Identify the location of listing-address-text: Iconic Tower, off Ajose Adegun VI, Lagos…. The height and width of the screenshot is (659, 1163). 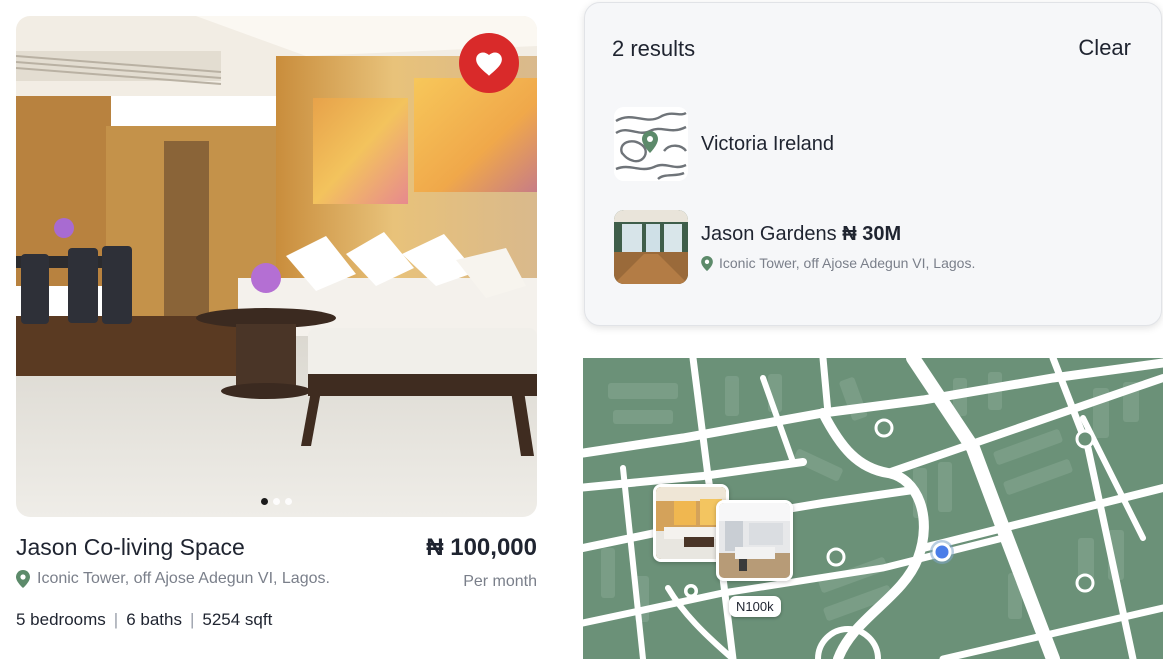
(183, 578).